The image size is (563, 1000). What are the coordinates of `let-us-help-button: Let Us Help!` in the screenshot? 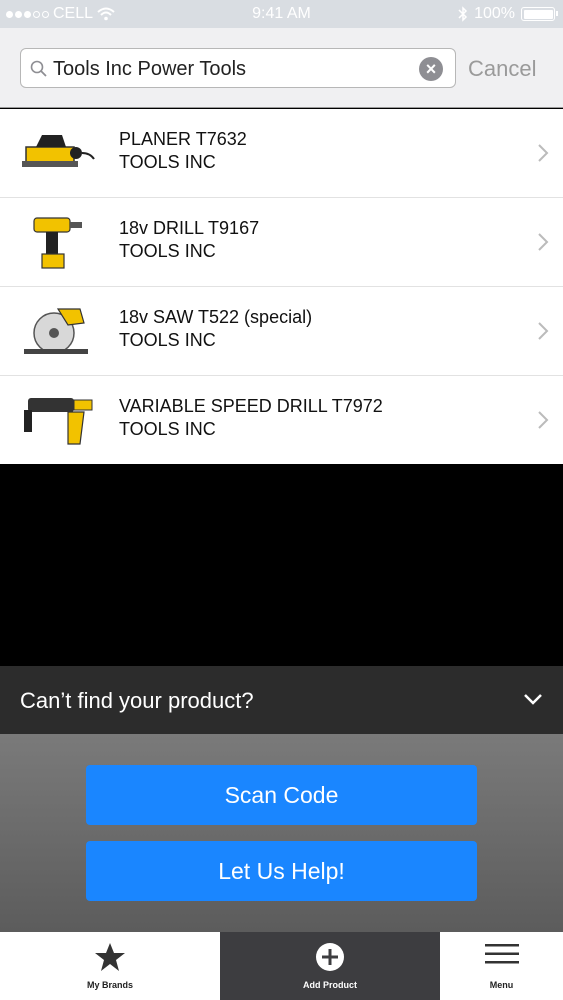 It's located at (281, 871).